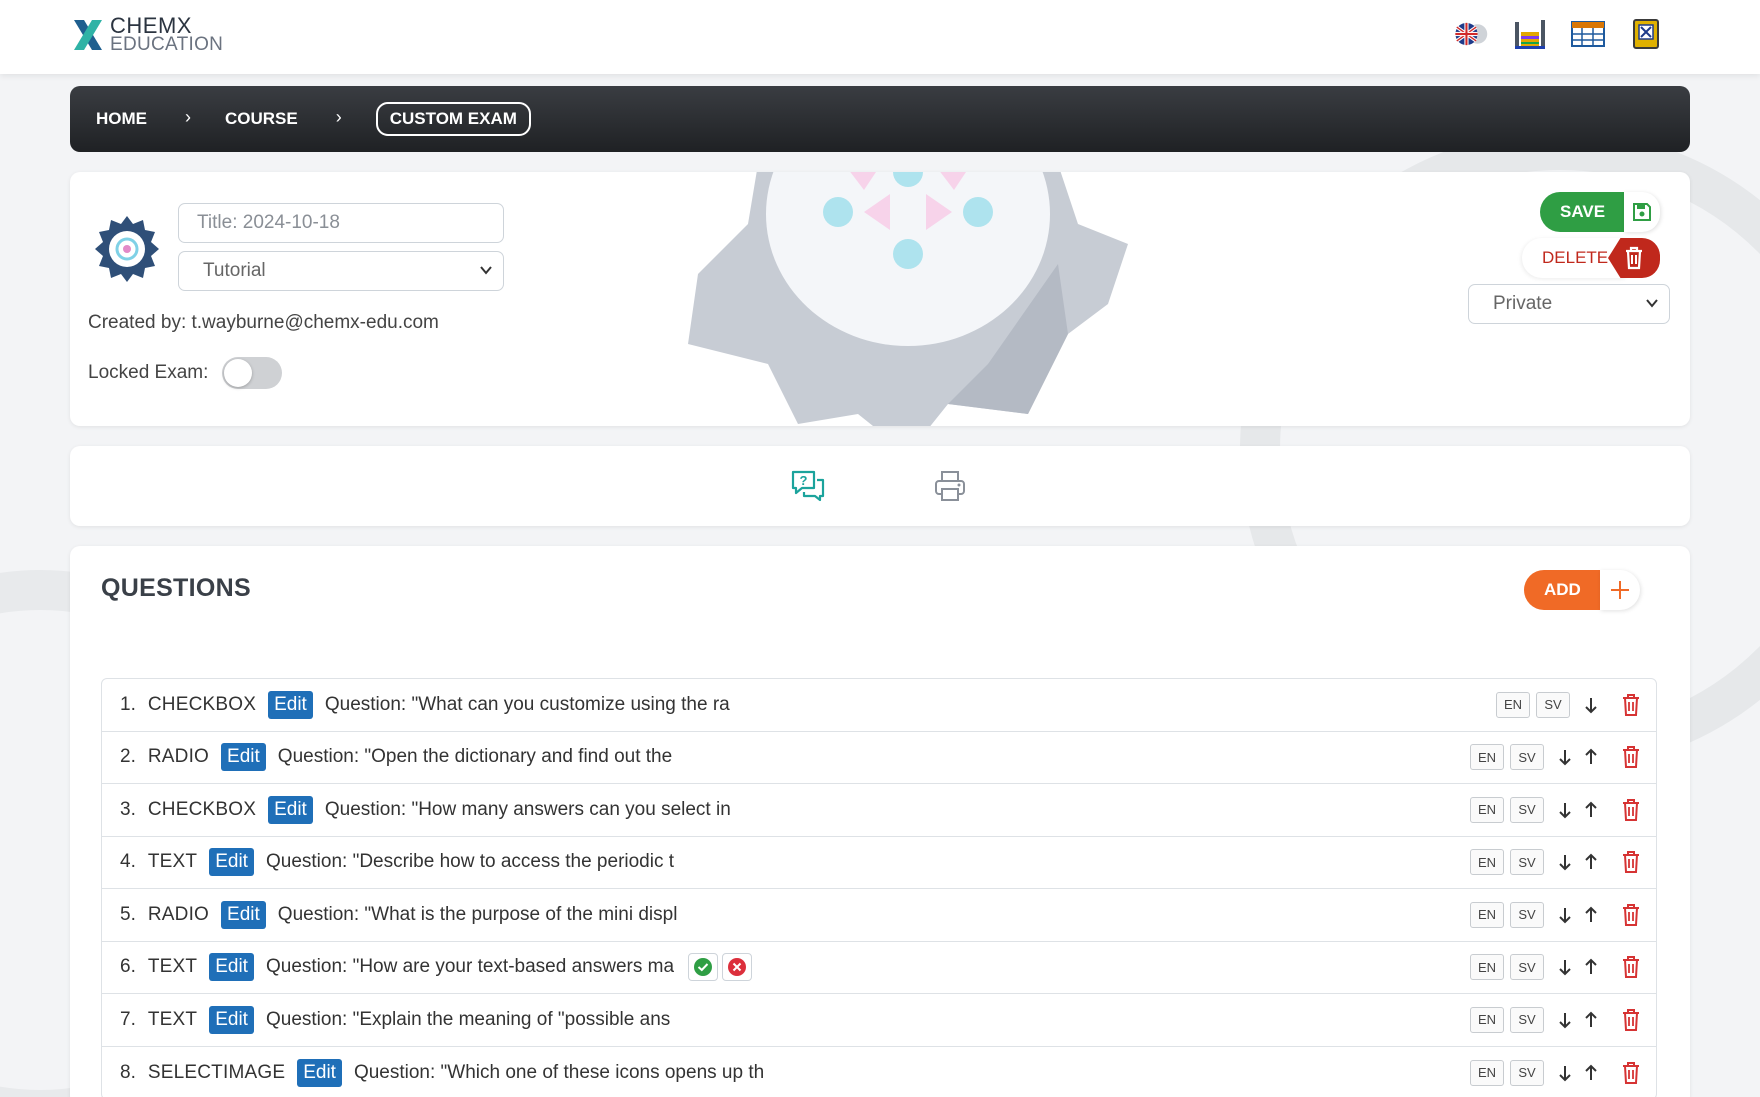  I want to click on question-number: 1., so click(128, 704).